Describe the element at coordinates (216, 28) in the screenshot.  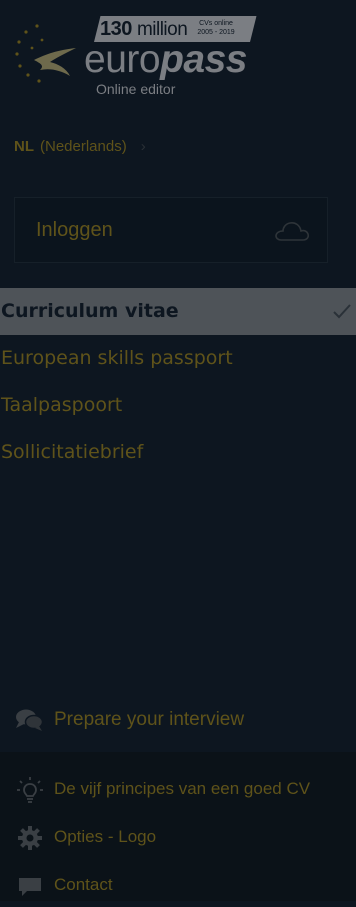
I see `cv-count-meta: CVs online 2005 - 2019` at that location.